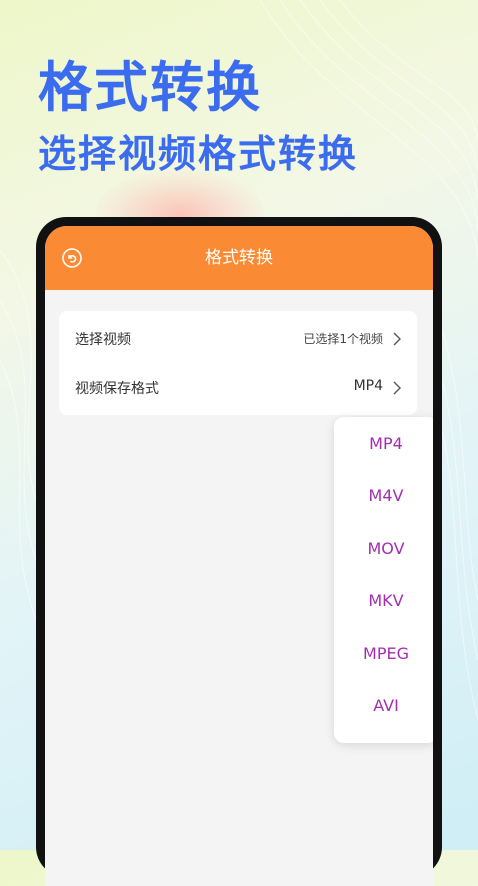  I want to click on select-video-row: 选择视频 已选择1个视频, so click(238, 339).